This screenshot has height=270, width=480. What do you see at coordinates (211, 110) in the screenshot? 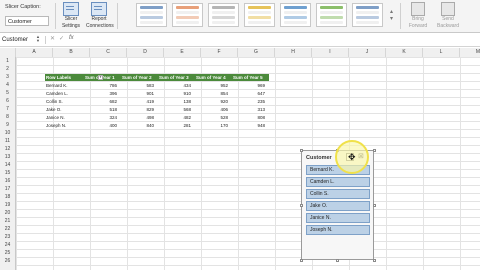
I see `pivot-value-cell: 406` at bounding box center [211, 110].